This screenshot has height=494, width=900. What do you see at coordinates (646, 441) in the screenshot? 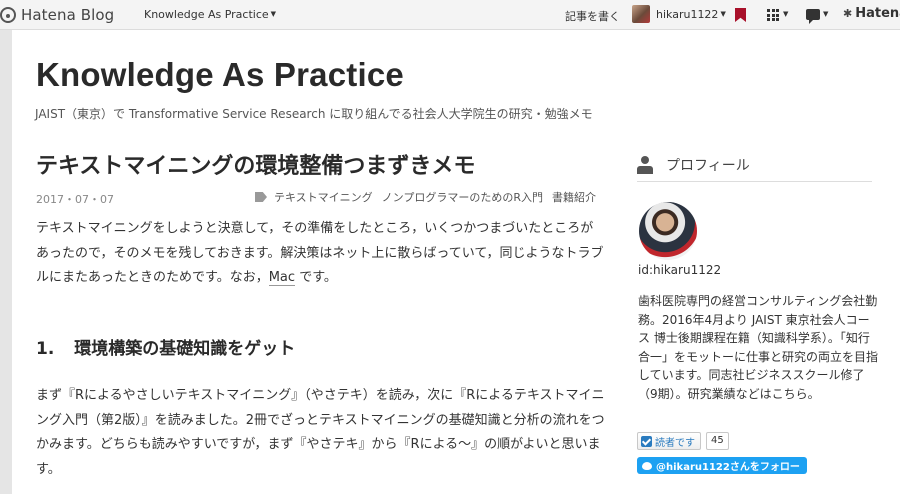
I see `check-icon` at bounding box center [646, 441].